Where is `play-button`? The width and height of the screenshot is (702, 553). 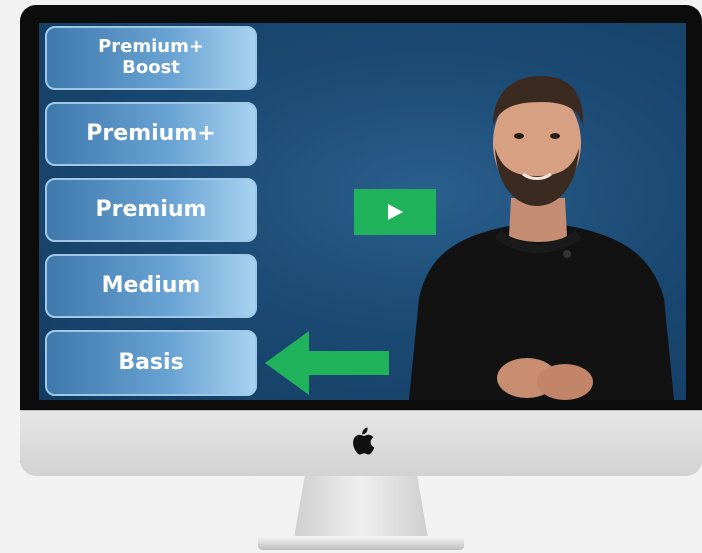
play-button is located at coordinates (395, 212).